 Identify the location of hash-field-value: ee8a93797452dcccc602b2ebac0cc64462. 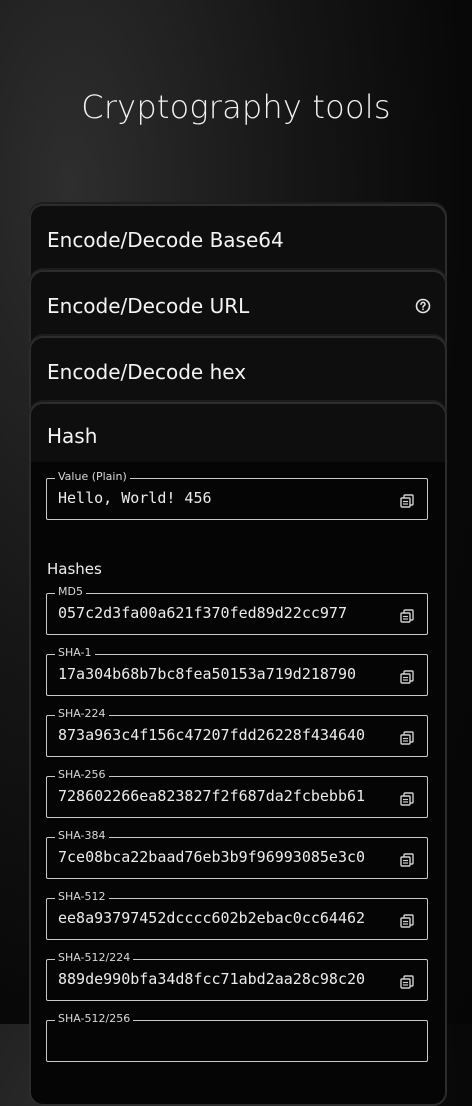
(212, 918).